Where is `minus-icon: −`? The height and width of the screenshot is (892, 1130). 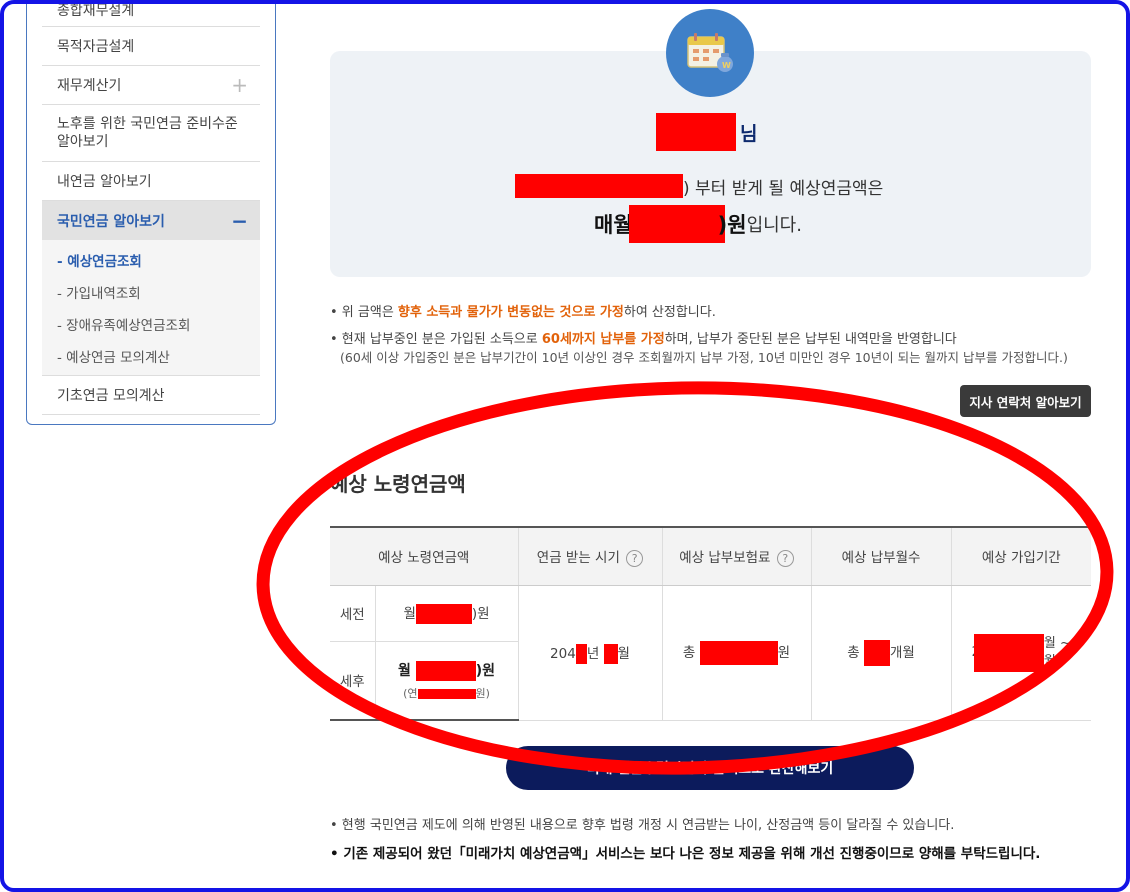 minus-icon: − is located at coordinates (239, 221).